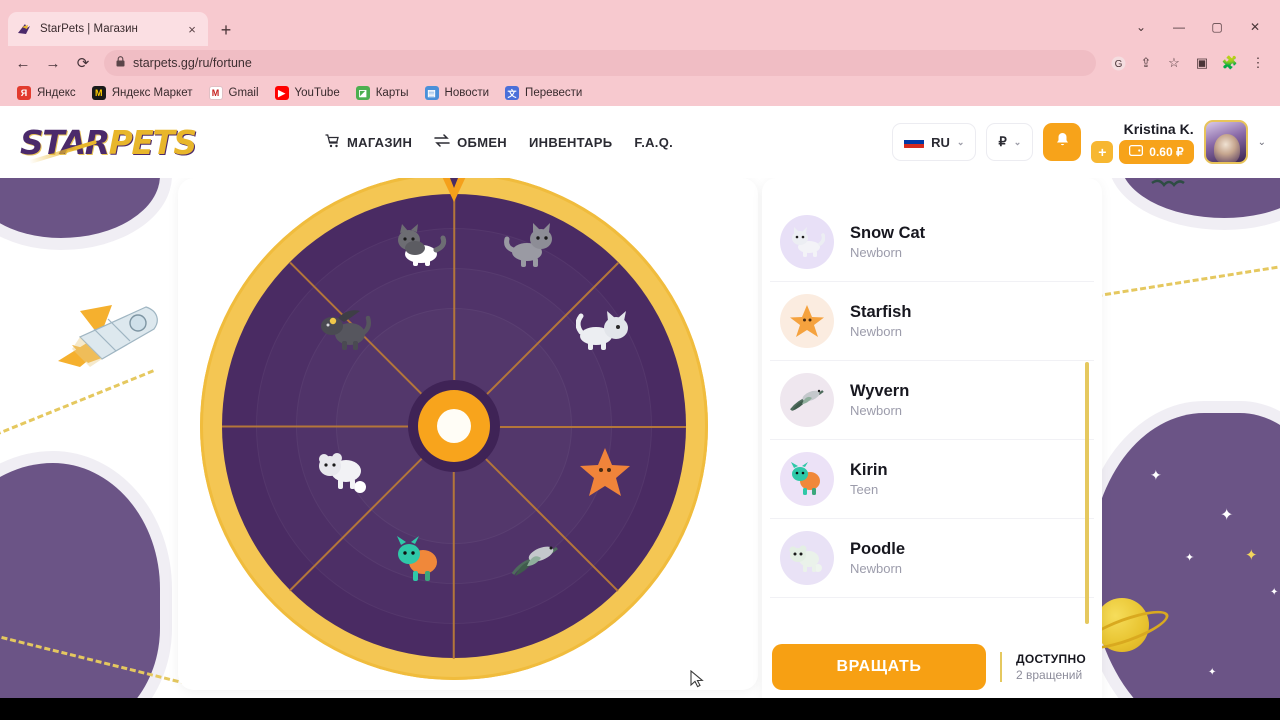 The height and width of the screenshot is (720, 1280). What do you see at coordinates (53, 63) in the screenshot?
I see `forward-button: →` at bounding box center [53, 63].